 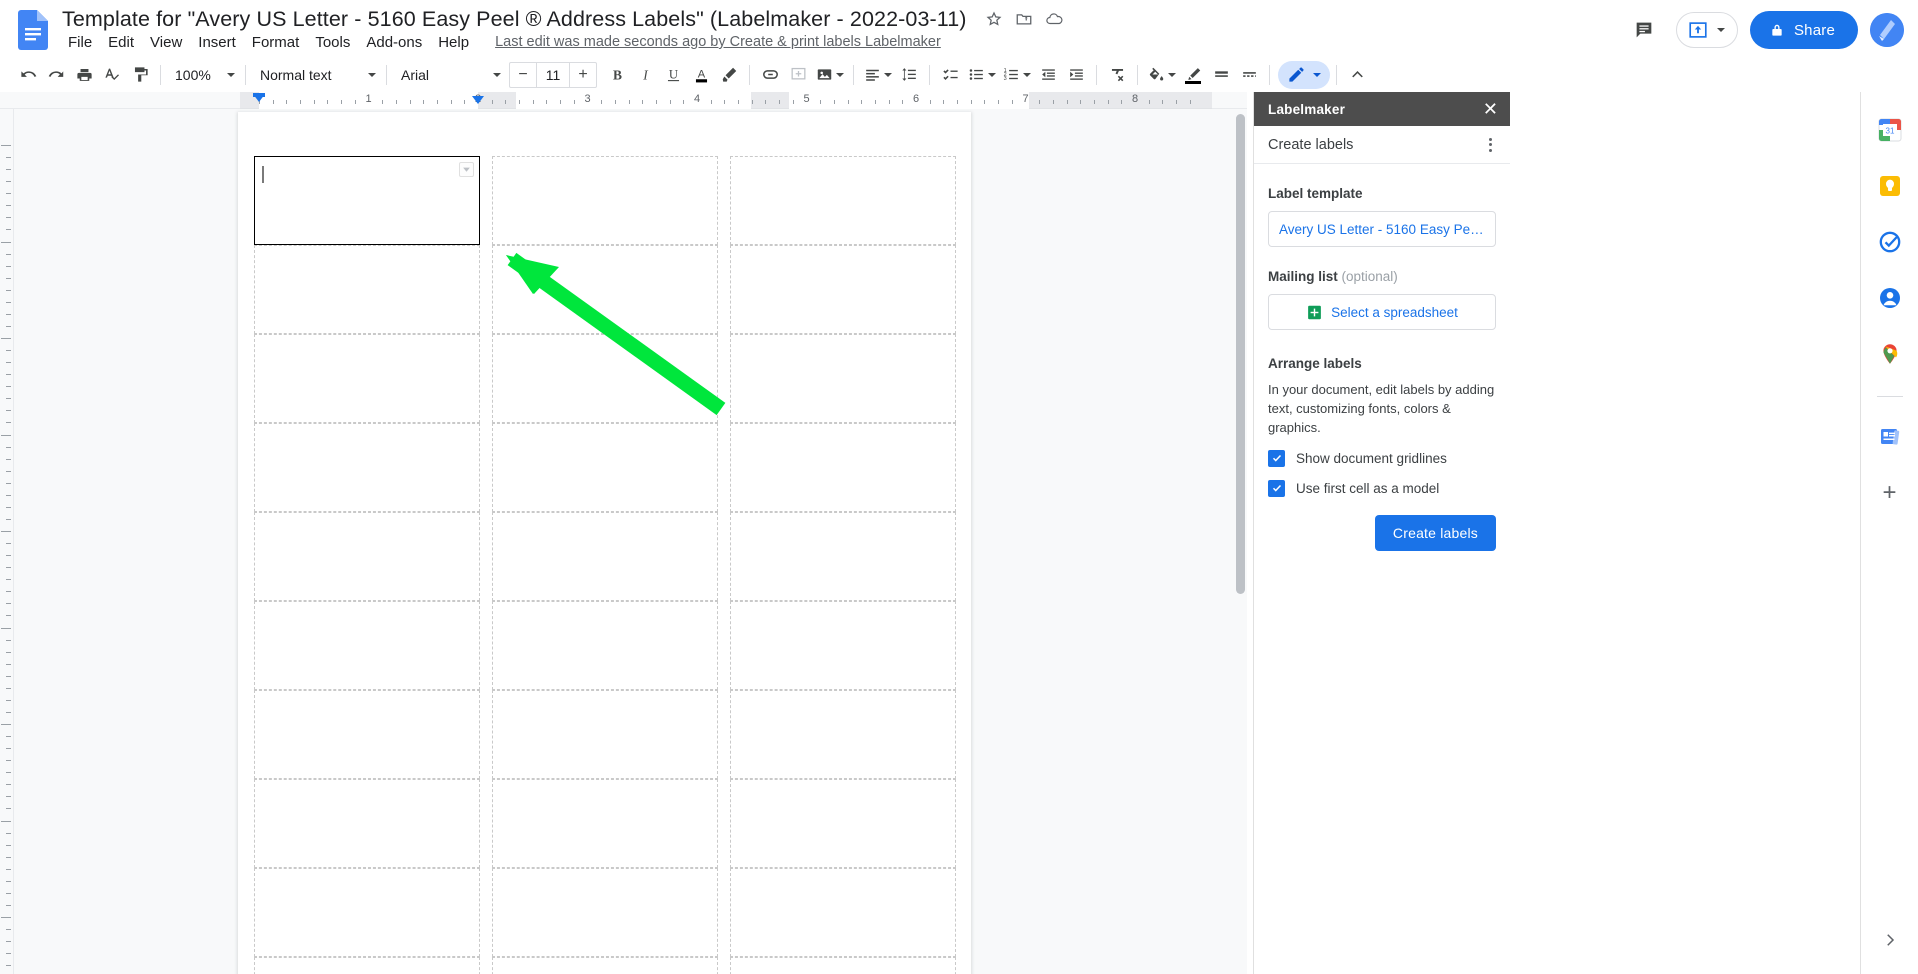 What do you see at coordinates (1890, 242) in the screenshot?
I see `google-tasks-icon` at bounding box center [1890, 242].